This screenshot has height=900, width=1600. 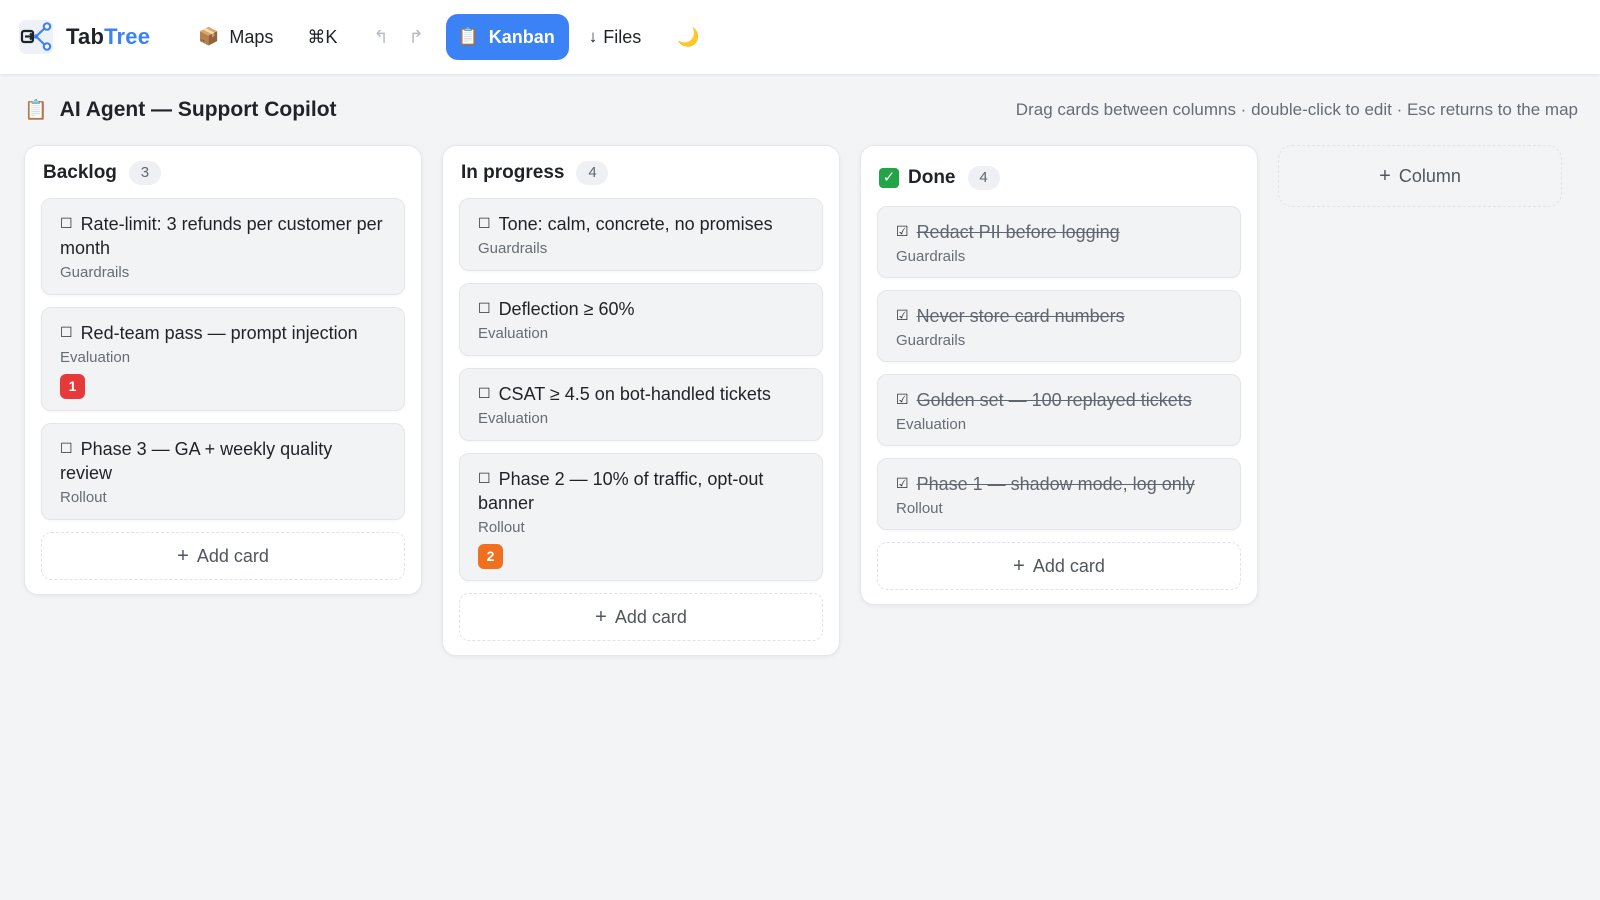 What do you see at coordinates (622, 36) in the screenshot?
I see `files-label: Files` at bounding box center [622, 36].